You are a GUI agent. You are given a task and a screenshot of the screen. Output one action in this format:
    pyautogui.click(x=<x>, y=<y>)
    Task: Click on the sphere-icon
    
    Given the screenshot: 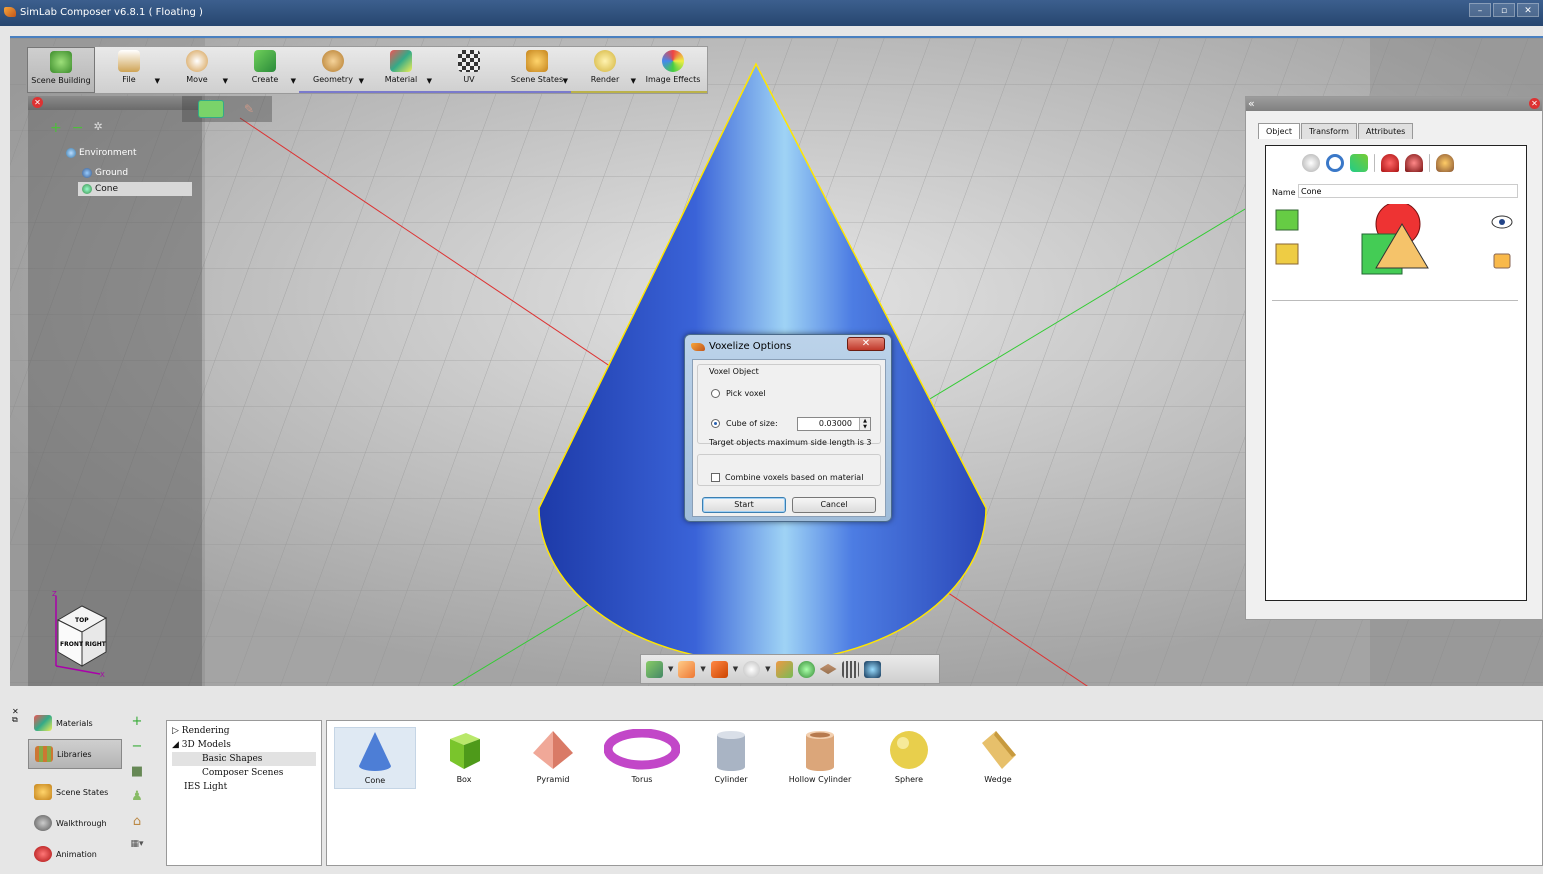 What is the action you would take?
    pyautogui.click(x=909, y=750)
    